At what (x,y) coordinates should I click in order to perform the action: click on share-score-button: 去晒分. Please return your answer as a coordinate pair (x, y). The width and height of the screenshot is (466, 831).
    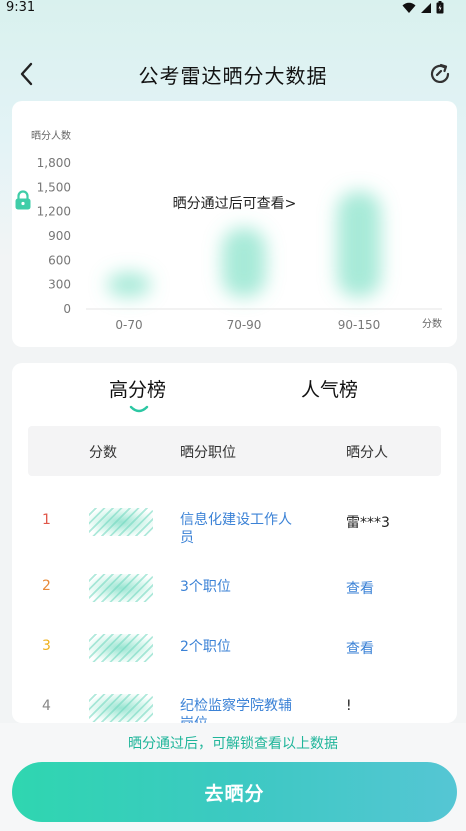
    Looking at the image, I should click on (234, 792).